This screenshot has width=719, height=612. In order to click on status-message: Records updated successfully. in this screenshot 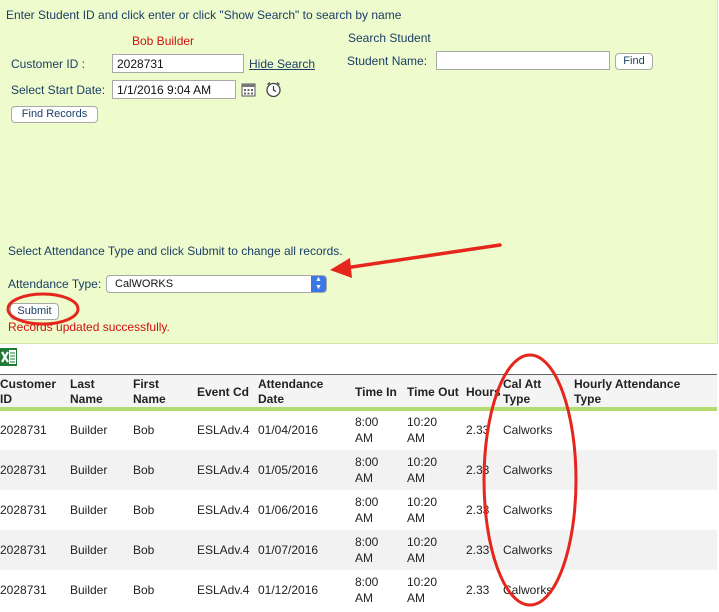, I will do `click(89, 327)`.